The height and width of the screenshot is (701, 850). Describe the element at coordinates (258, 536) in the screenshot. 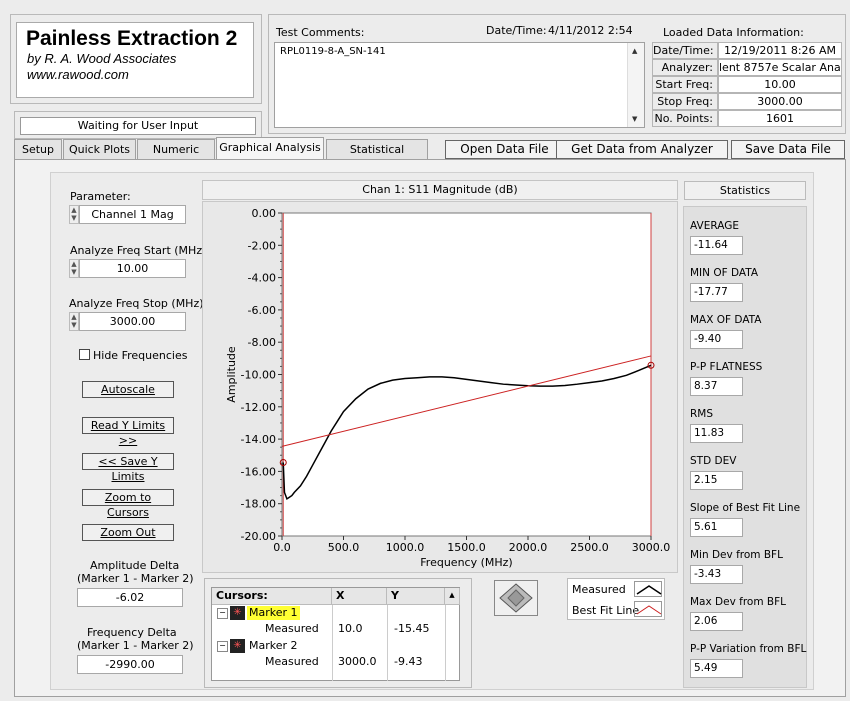

I see `y-tick-label: -20.00` at that location.